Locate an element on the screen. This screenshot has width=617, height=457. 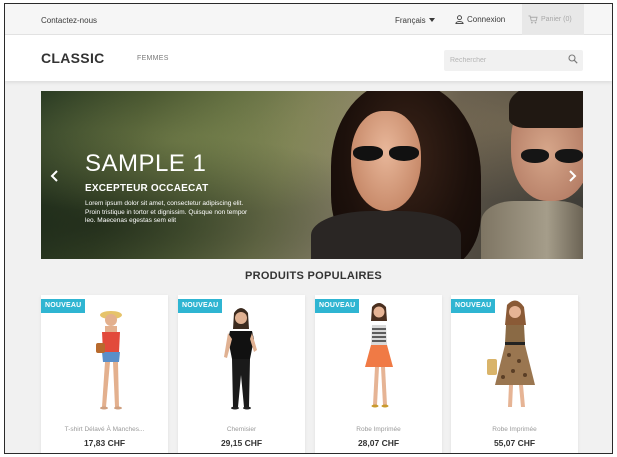
product-card: NOUVEAU Robe Imprimée 28,07 CHF is located at coordinates (378, 374).